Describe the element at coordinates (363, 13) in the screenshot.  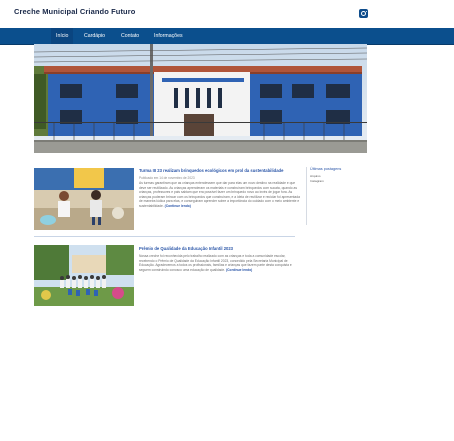
I see `instagram-icon` at that location.